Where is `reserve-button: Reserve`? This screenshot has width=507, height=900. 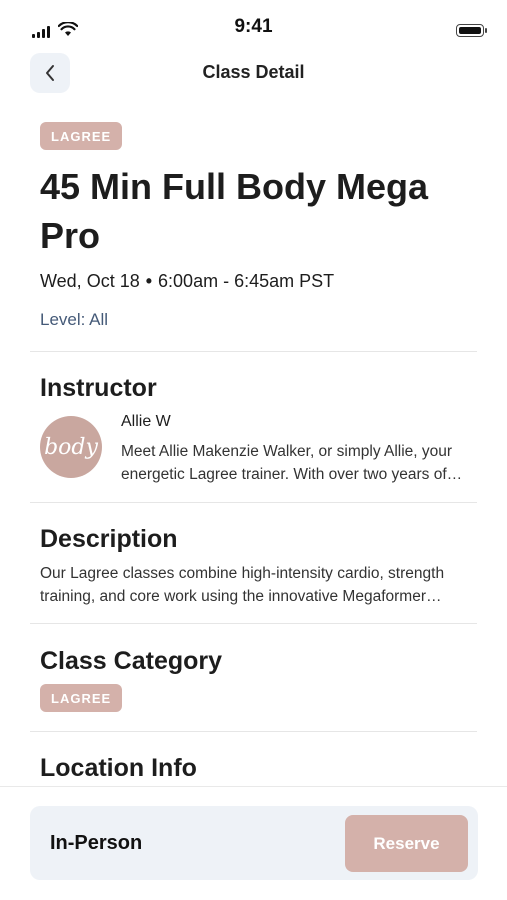
reserve-button: Reserve is located at coordinates (406, 843).